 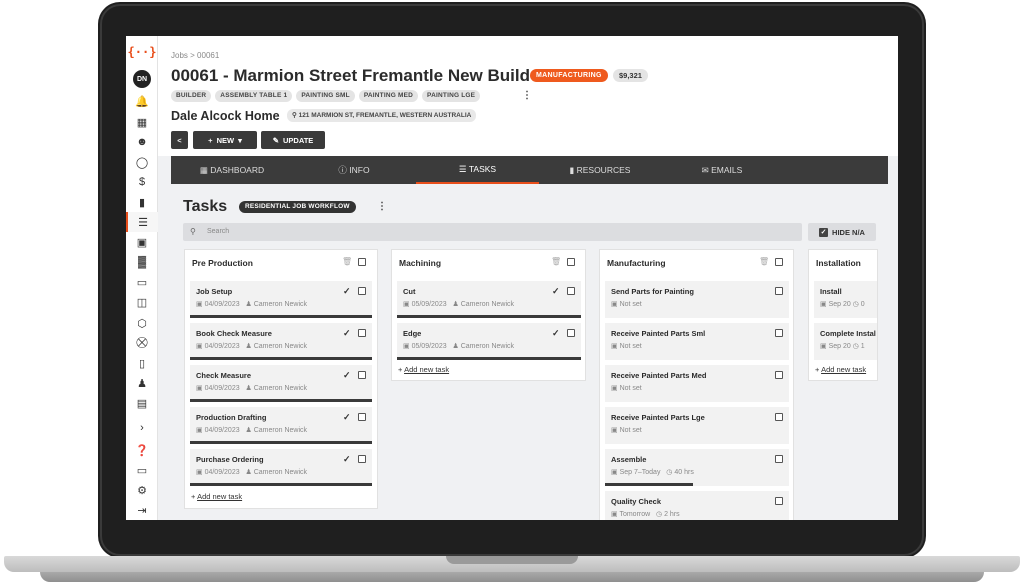 What do you see at coordinates (427, 369) in the screenshot?
I see `add-task-label: Add new task` at bounding box center [427, 369].